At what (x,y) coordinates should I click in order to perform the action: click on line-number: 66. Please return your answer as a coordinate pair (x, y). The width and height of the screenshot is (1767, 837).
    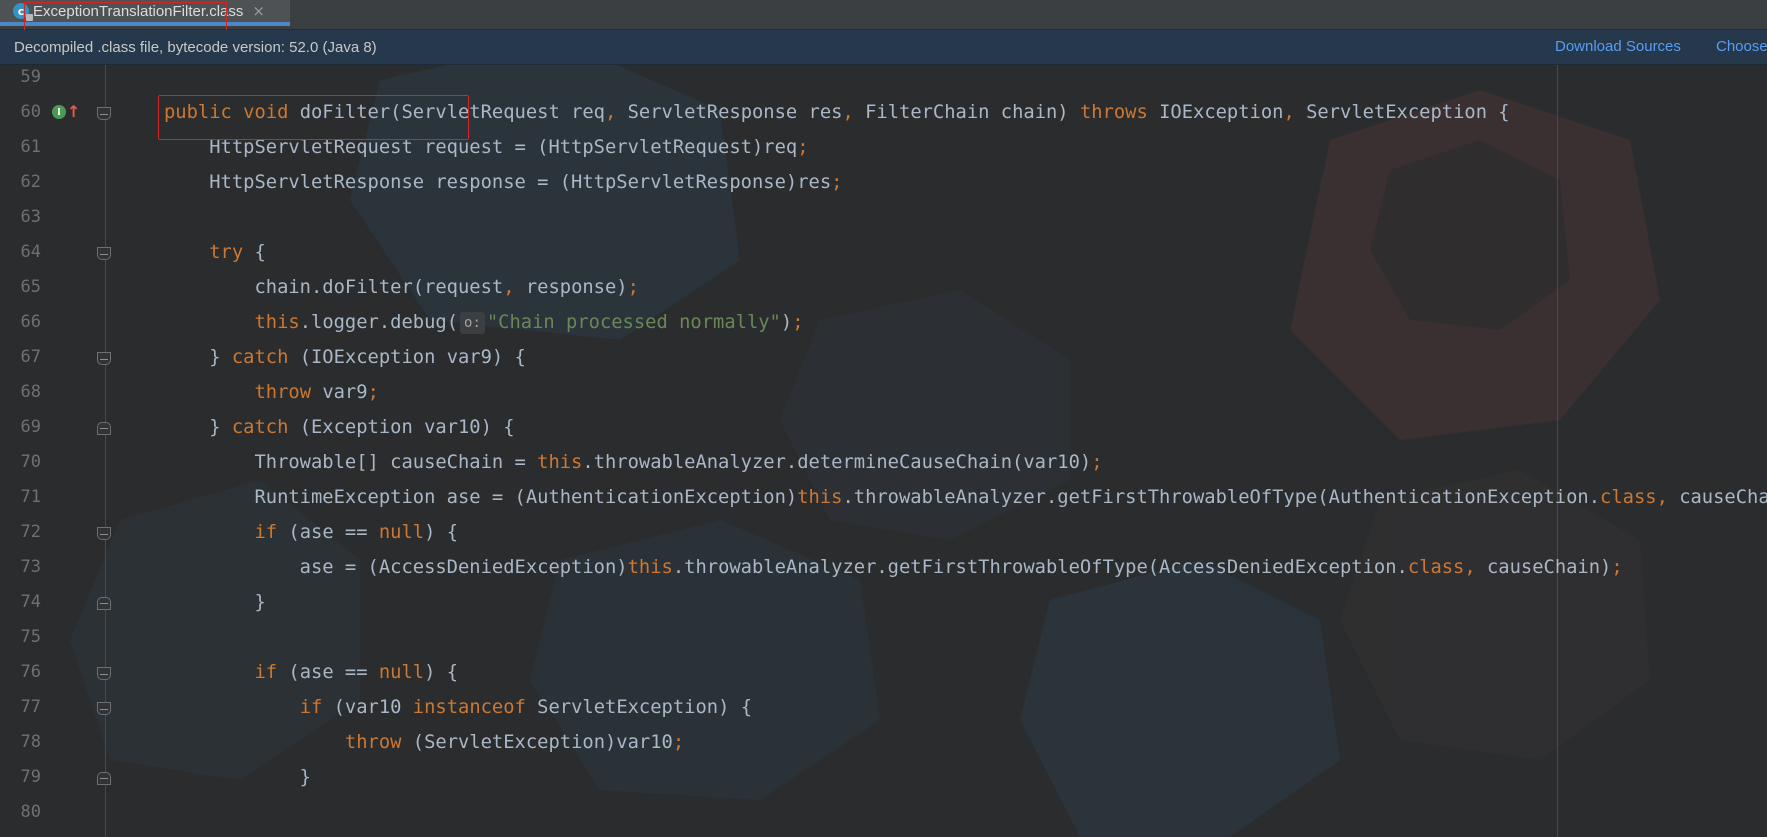
    Looking at the image, I should click on (30, 322).